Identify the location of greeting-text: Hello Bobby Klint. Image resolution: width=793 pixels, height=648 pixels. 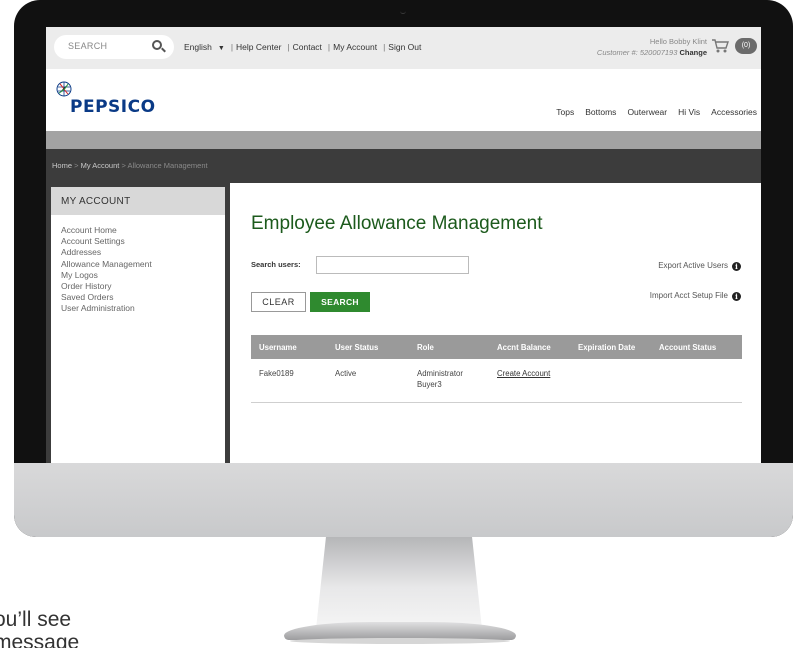
(678, 41).